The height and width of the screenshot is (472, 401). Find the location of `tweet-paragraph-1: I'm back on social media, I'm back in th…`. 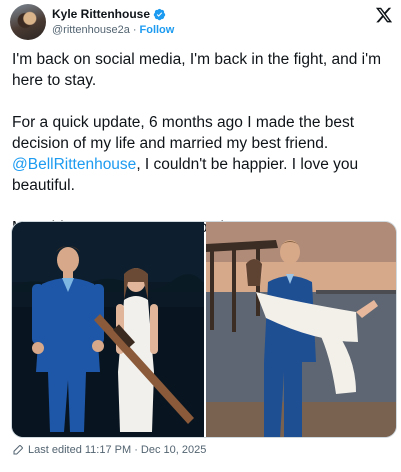

tweet-paragraph-1: I'm back on social media, I'm back in th… is located at coordinates (196, 70).